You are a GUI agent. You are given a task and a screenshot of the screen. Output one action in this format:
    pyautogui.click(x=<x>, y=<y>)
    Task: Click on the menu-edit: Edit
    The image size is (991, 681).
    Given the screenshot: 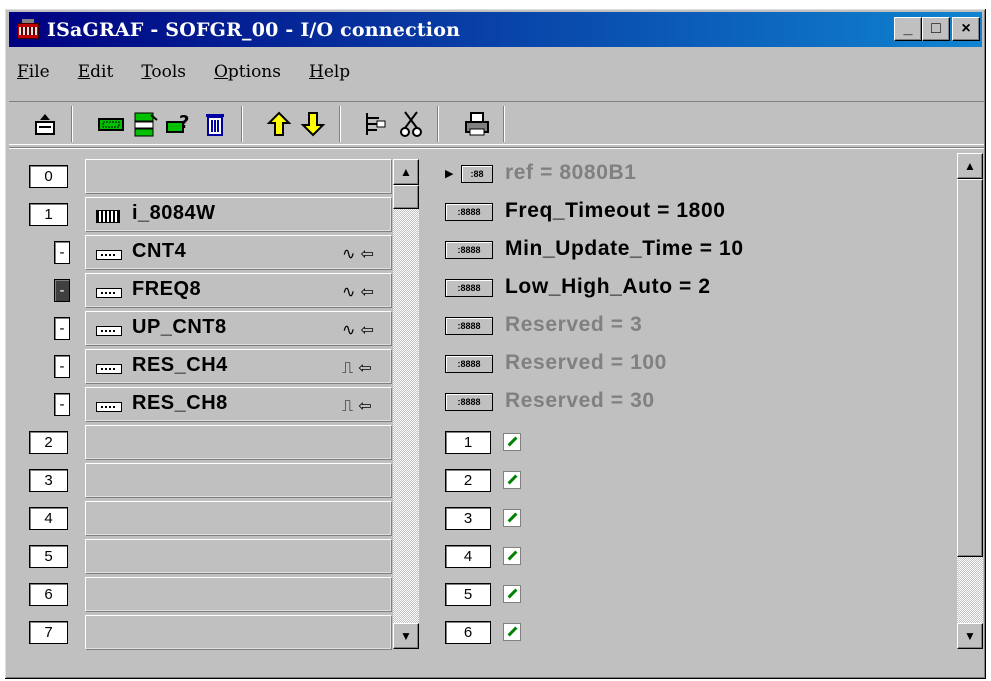 What is the action you would take?
    pyautogui.click(x=96, y=72)
    